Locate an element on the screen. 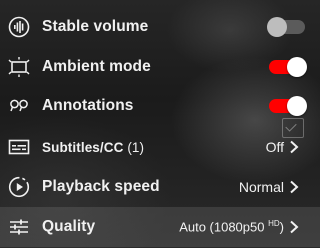 The image size is (320, 248). annotations-toggle is located at coordinates (288, 106).